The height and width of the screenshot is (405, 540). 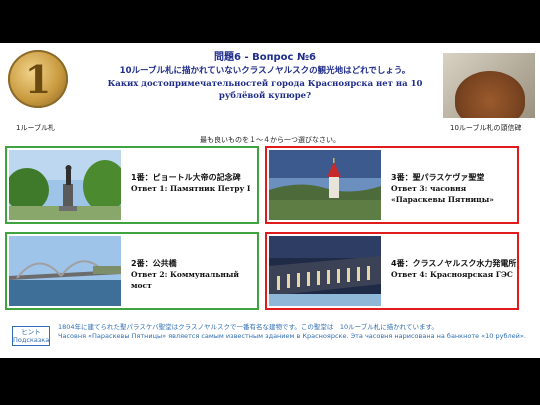 I want to click on option-1-label-ru: Ответ 1: Памятник Петру I, so click(x=191, y=188).